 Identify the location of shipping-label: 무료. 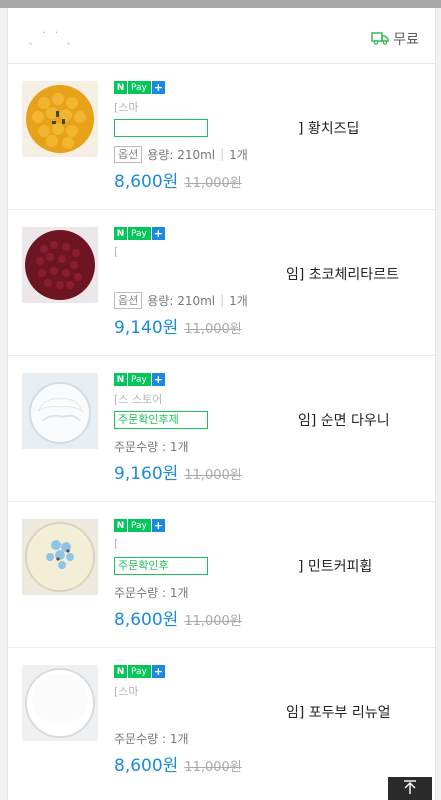
(406, 40).